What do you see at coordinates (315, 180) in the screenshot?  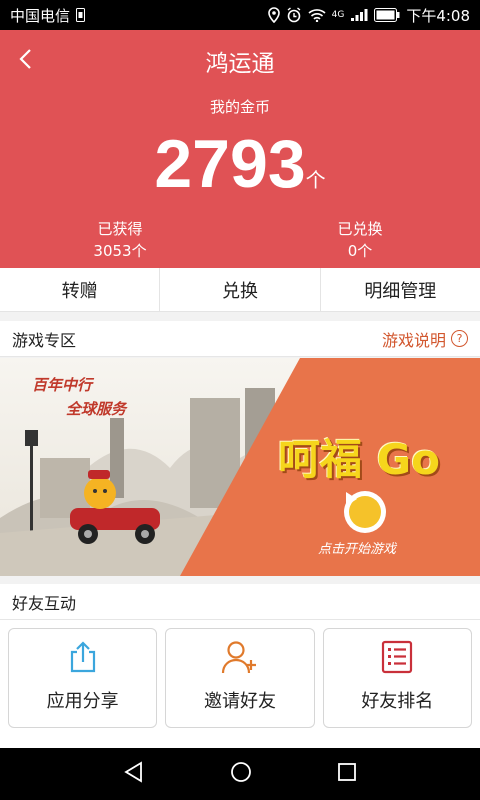 I see `coin-unit: 个` at bounding box center [315, 180].